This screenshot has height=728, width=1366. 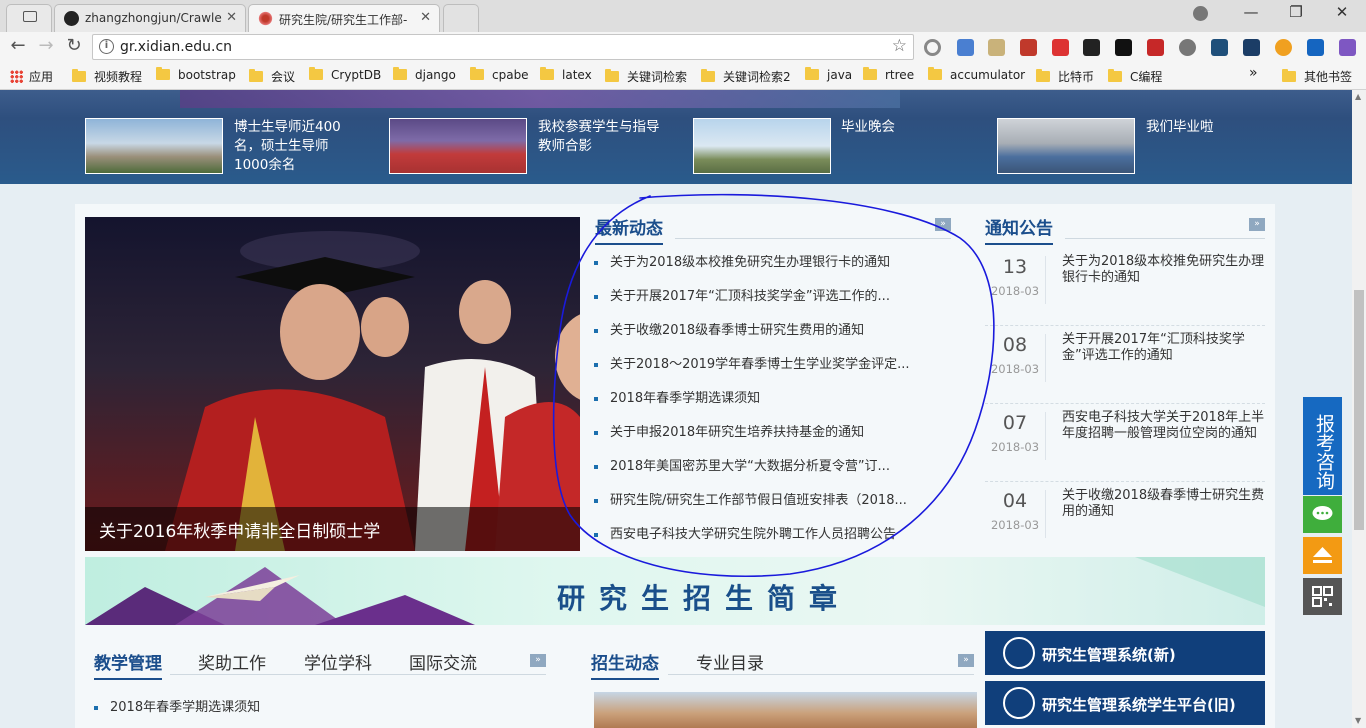 What do you see at coordinates (1125, 521) in the screenshot?
I see `notice-item: 04 2018-03 关于收缴2018级春季博士研究生费用的通知` at bounding box center [1125, 521].